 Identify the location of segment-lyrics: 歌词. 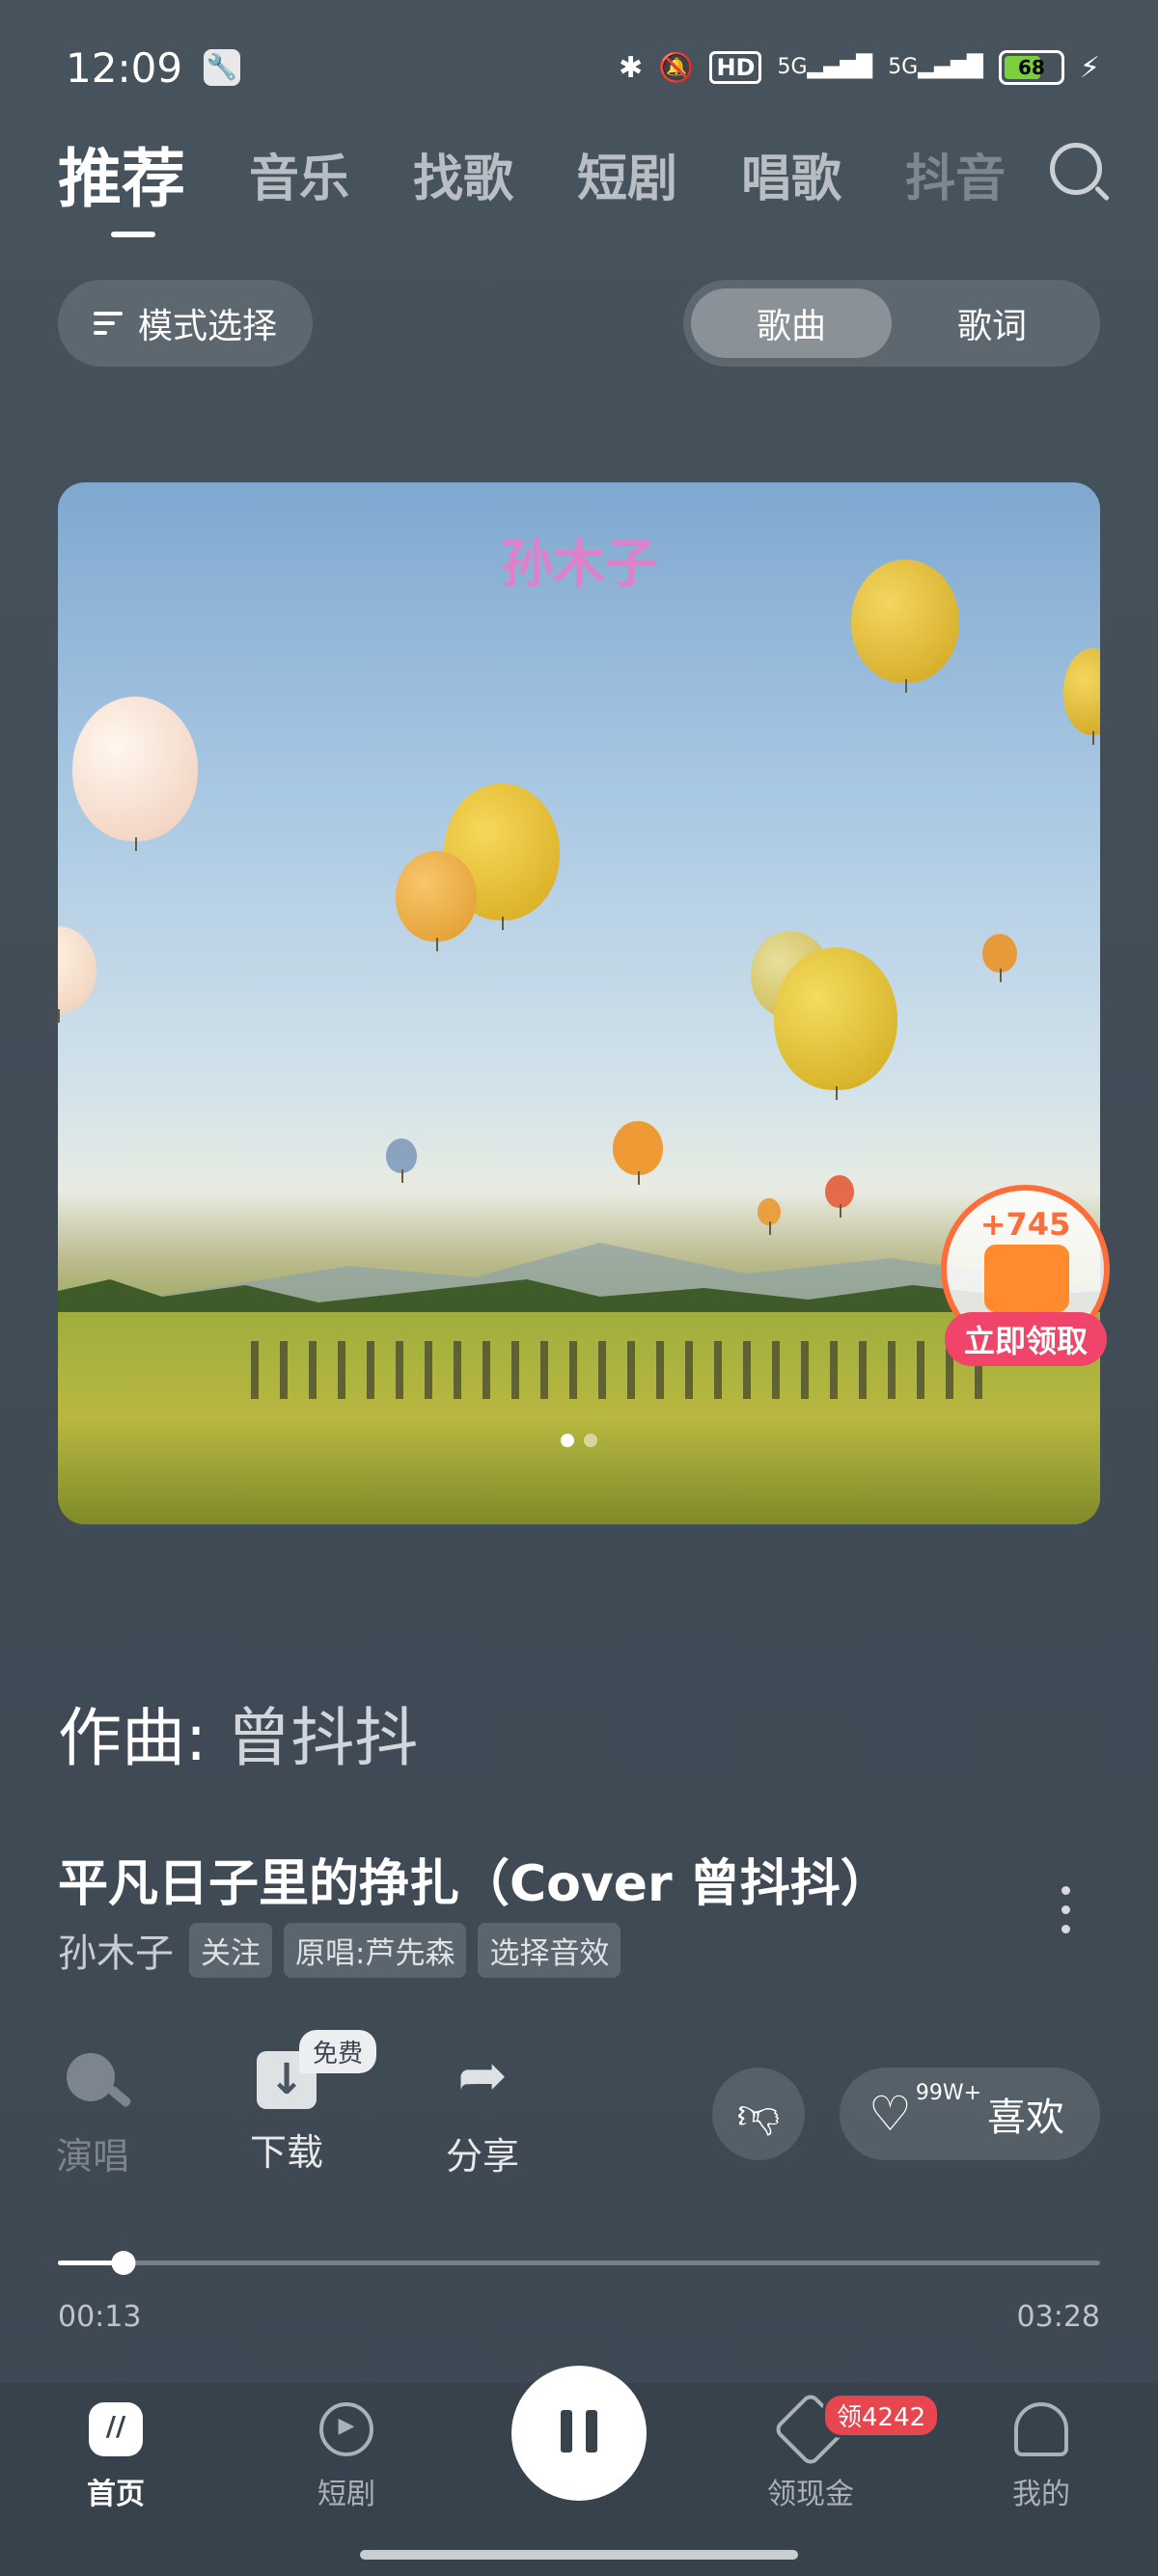
(992, 323).